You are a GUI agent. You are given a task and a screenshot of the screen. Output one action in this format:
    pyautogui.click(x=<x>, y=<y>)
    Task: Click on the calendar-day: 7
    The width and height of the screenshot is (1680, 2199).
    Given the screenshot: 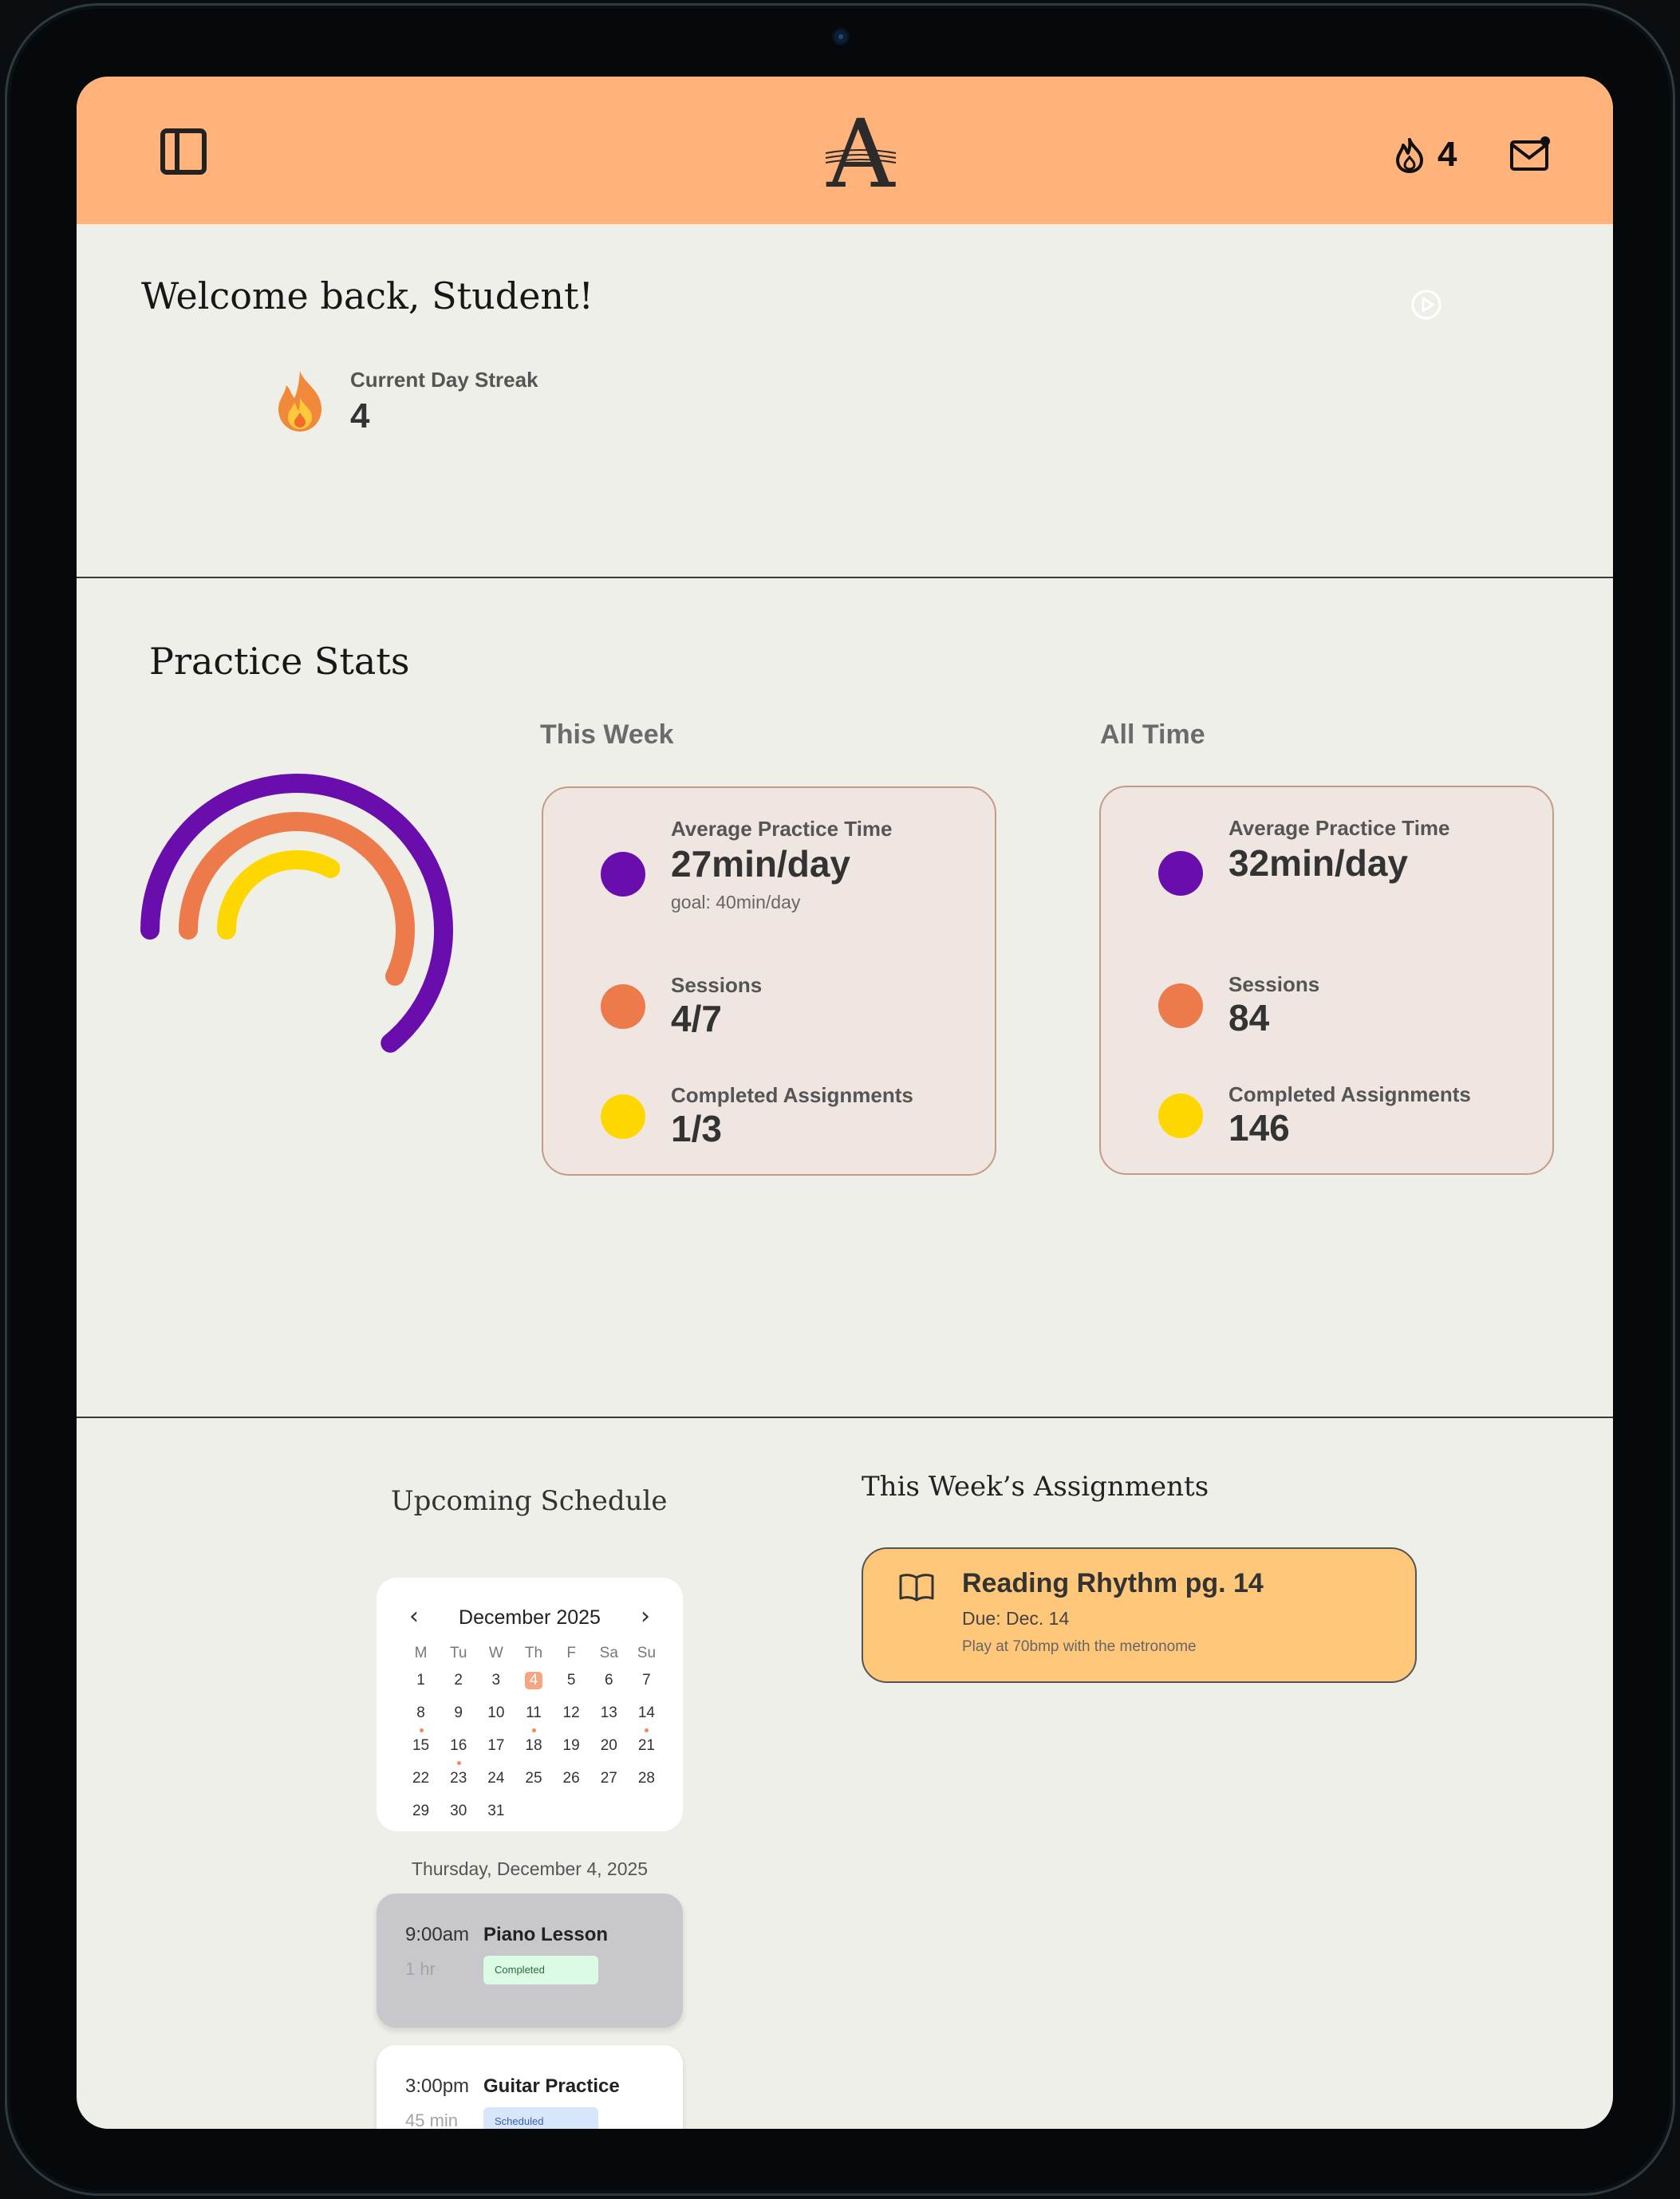 What is the action you would take?
    pyautogui.click(x=646, y=1688)
    